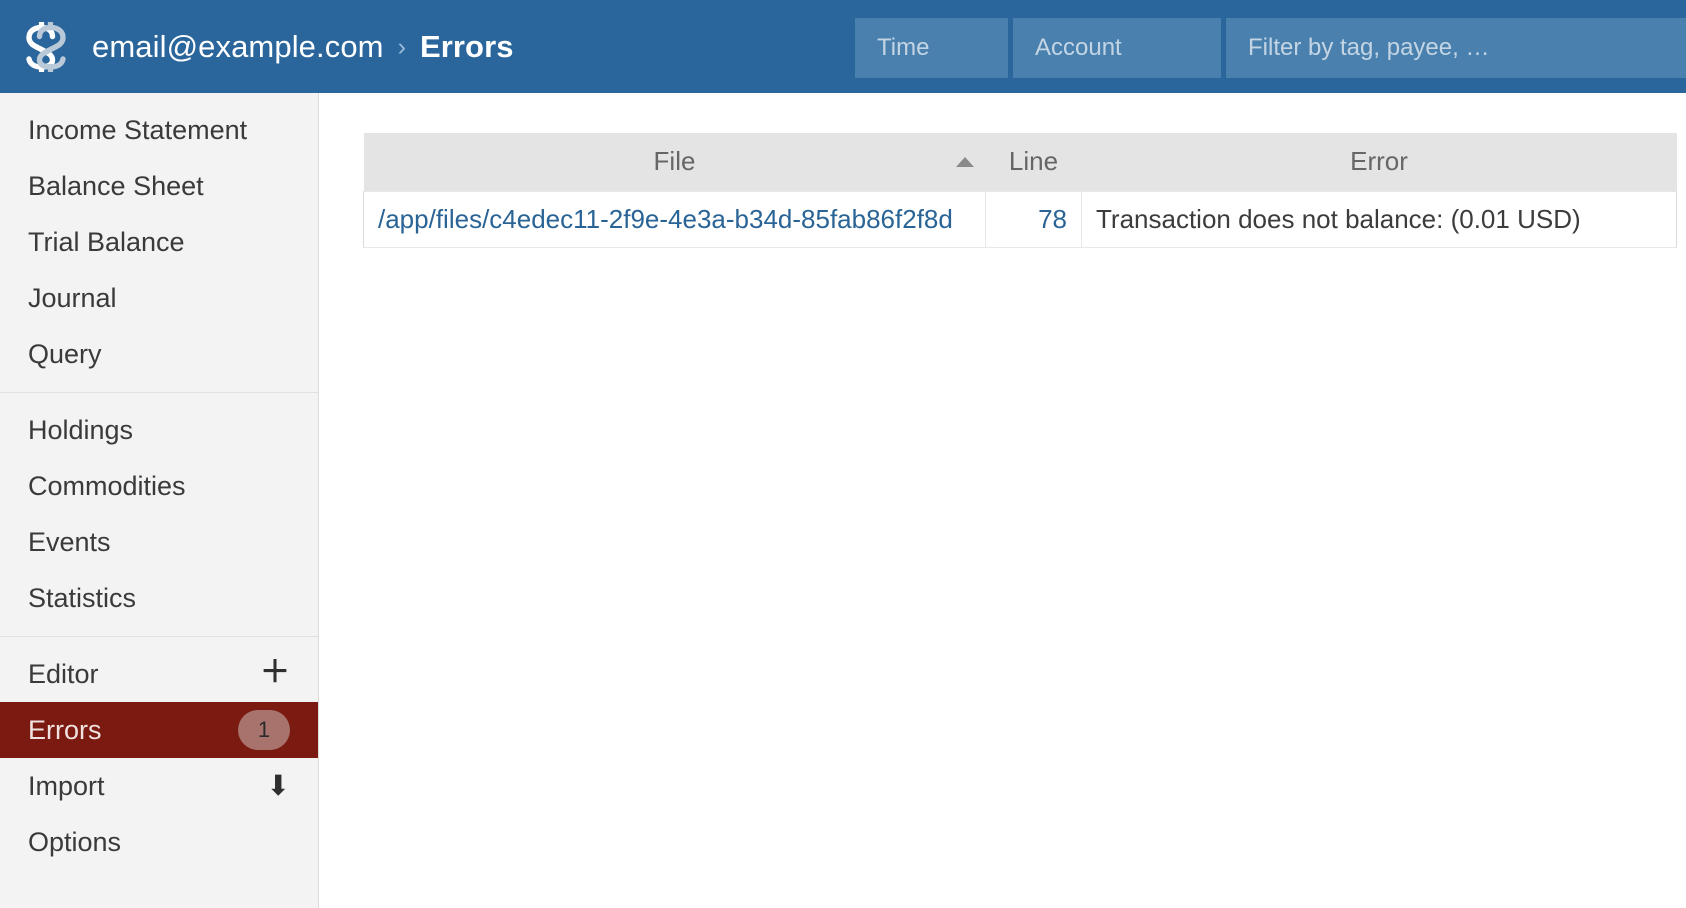  What do you see at coordinates (66, 785) in the screenshot?
I see `sidebar-item-label: Import` at bounding box center [66, 785].